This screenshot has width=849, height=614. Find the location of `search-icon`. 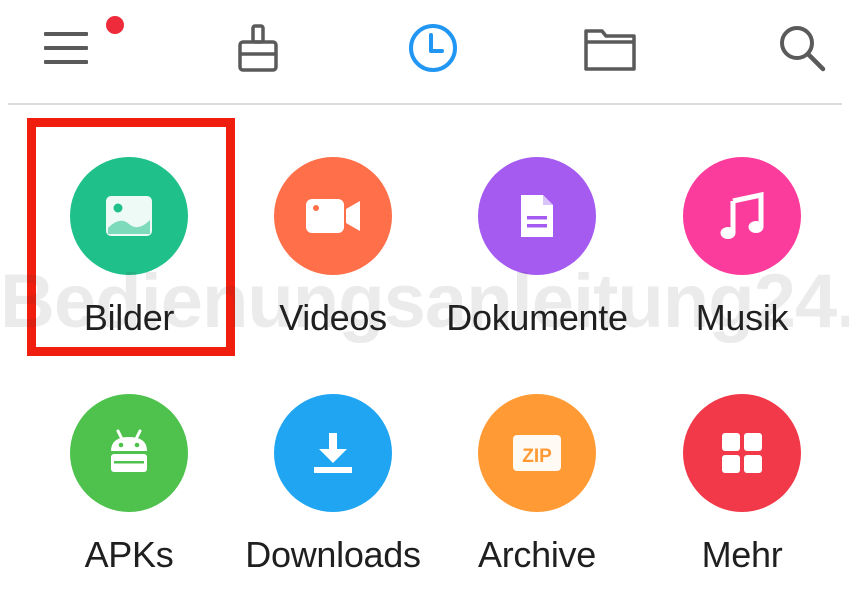

search-icon is located at coordinates (803, 49).